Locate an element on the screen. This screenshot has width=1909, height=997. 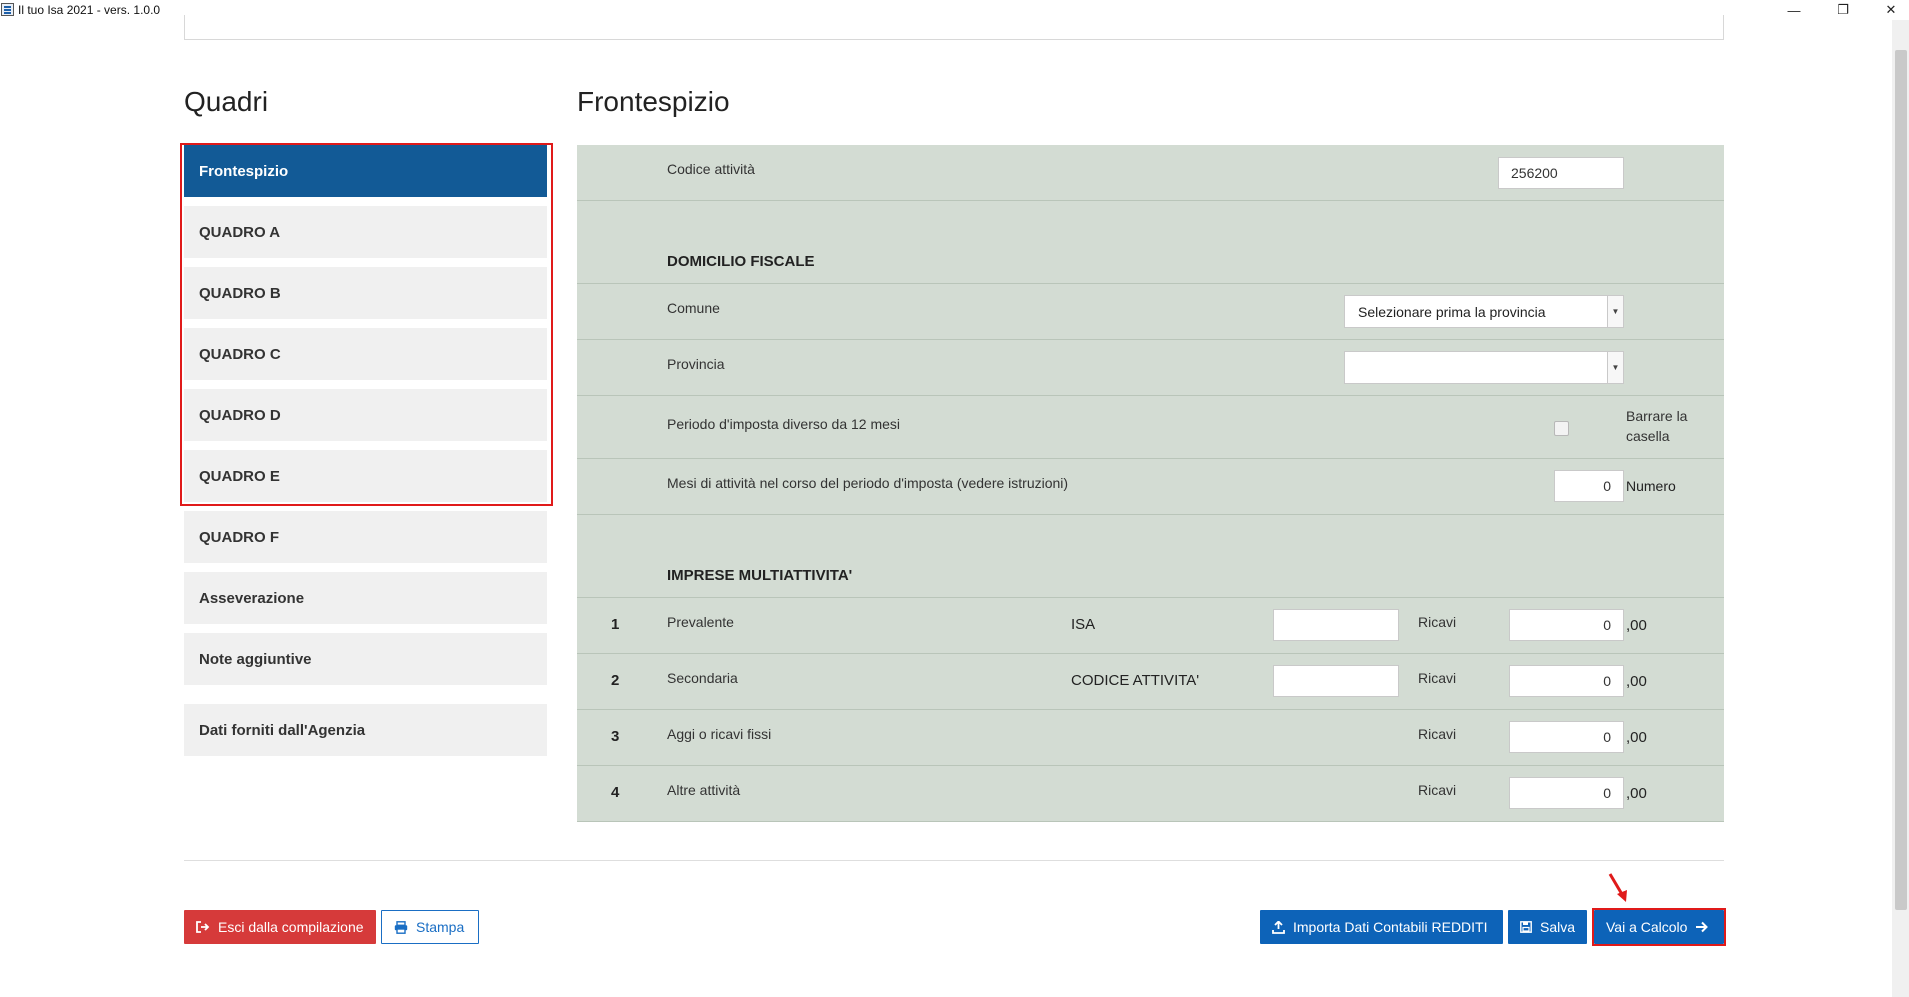
nav-item-quadro-d: QUADRO D is located at coordinates (365, 415).